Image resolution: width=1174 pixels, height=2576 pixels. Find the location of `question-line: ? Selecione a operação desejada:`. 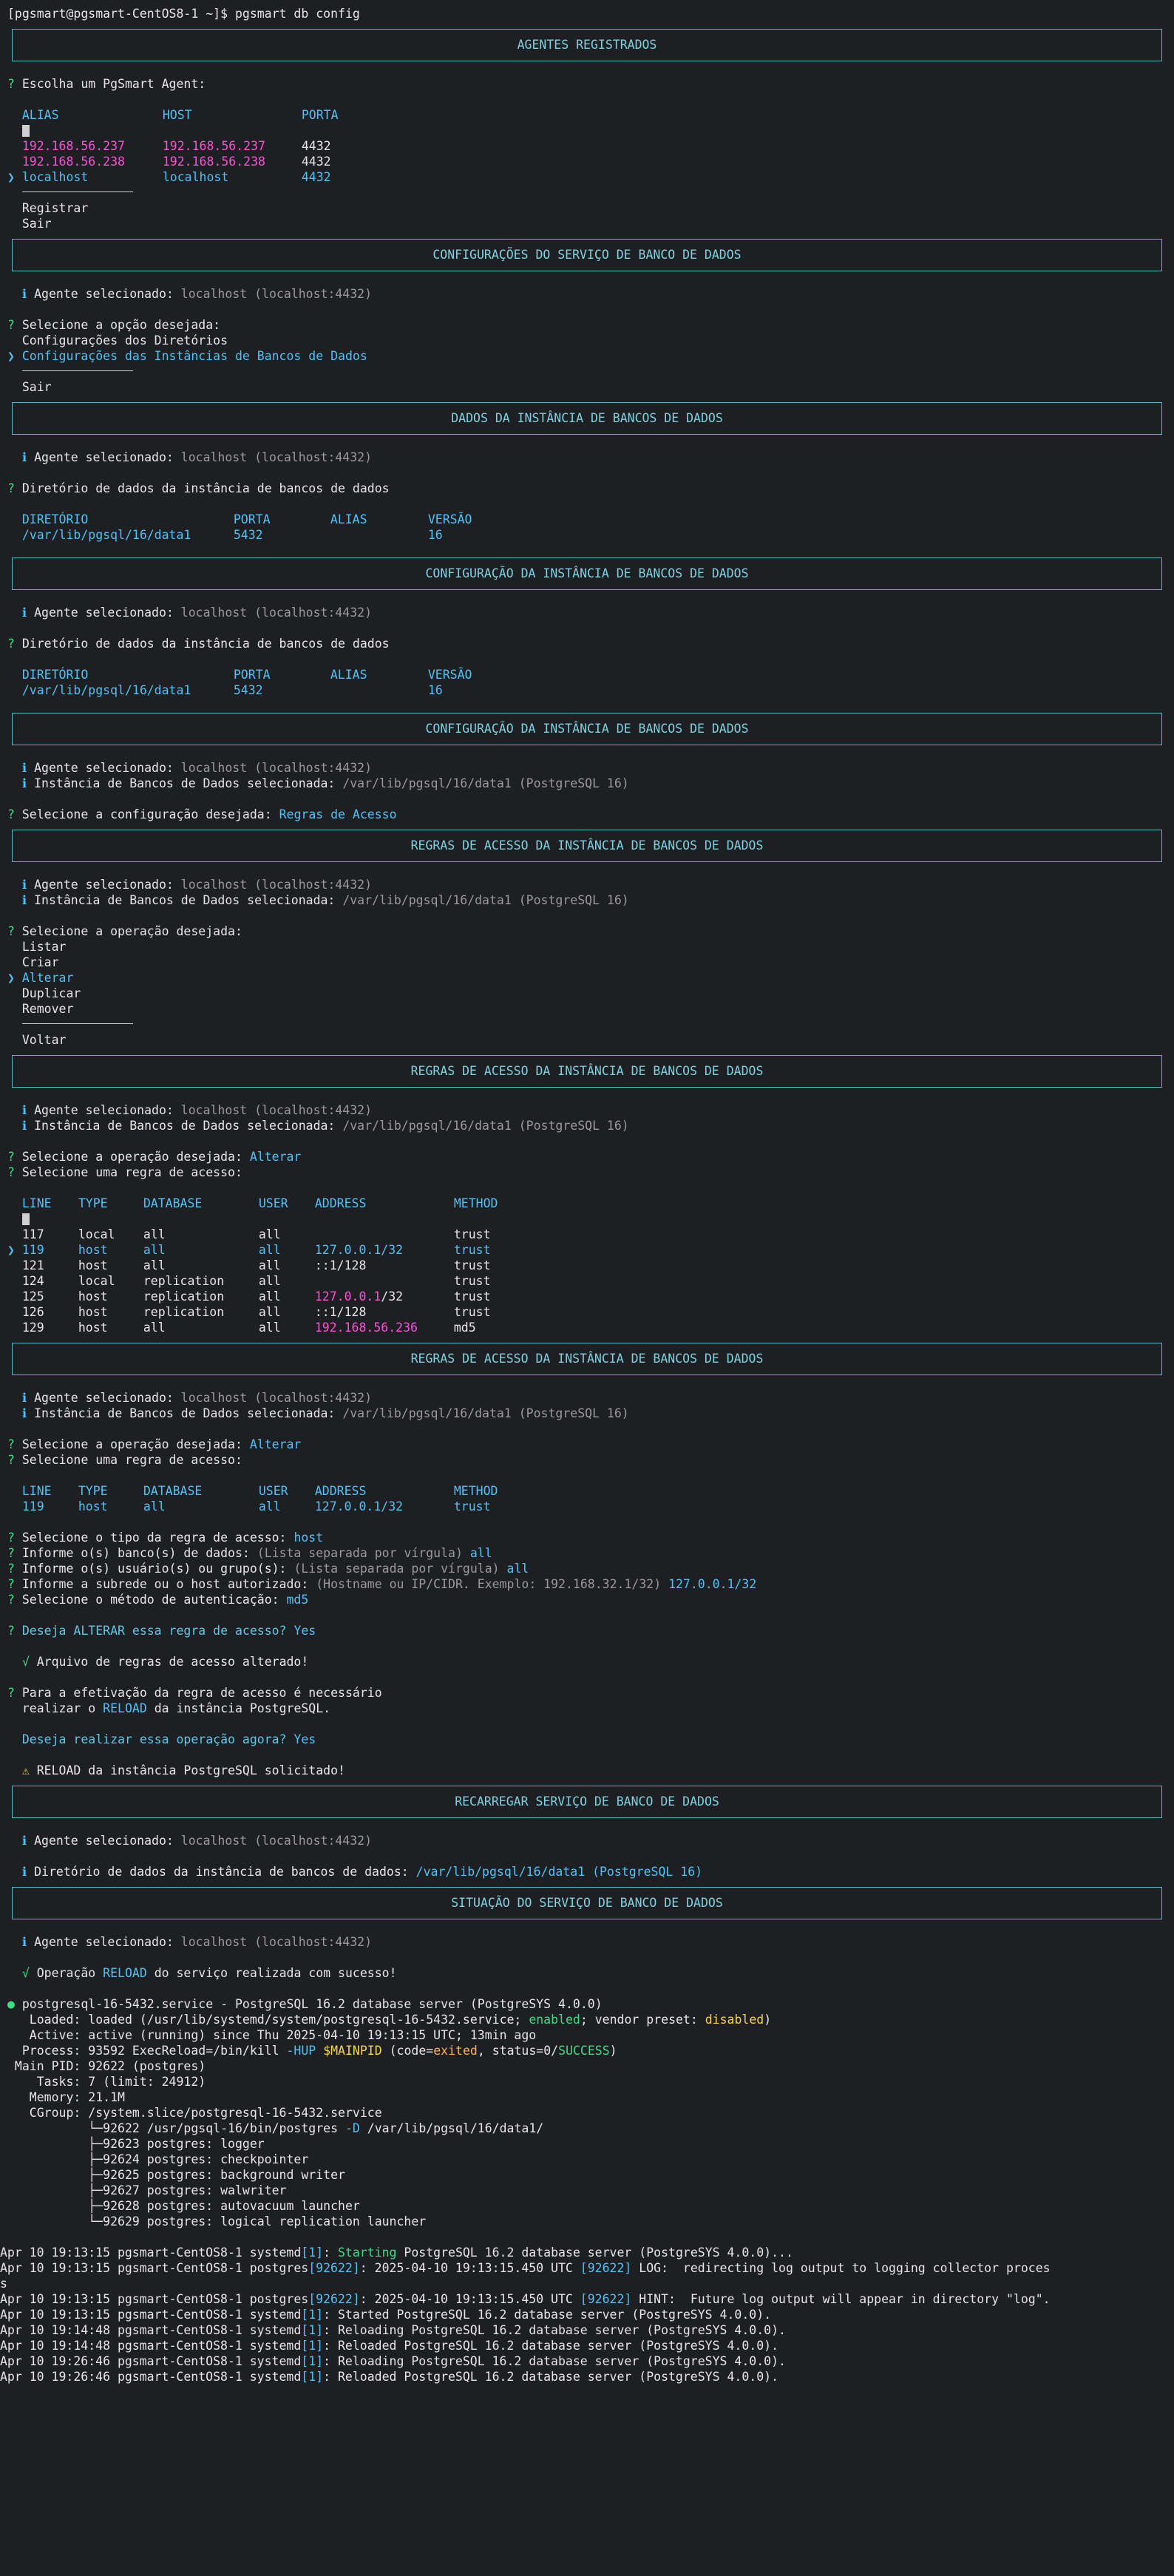

question-line: ? Selecione a operação desejada: is located at coordinates (124, 931).